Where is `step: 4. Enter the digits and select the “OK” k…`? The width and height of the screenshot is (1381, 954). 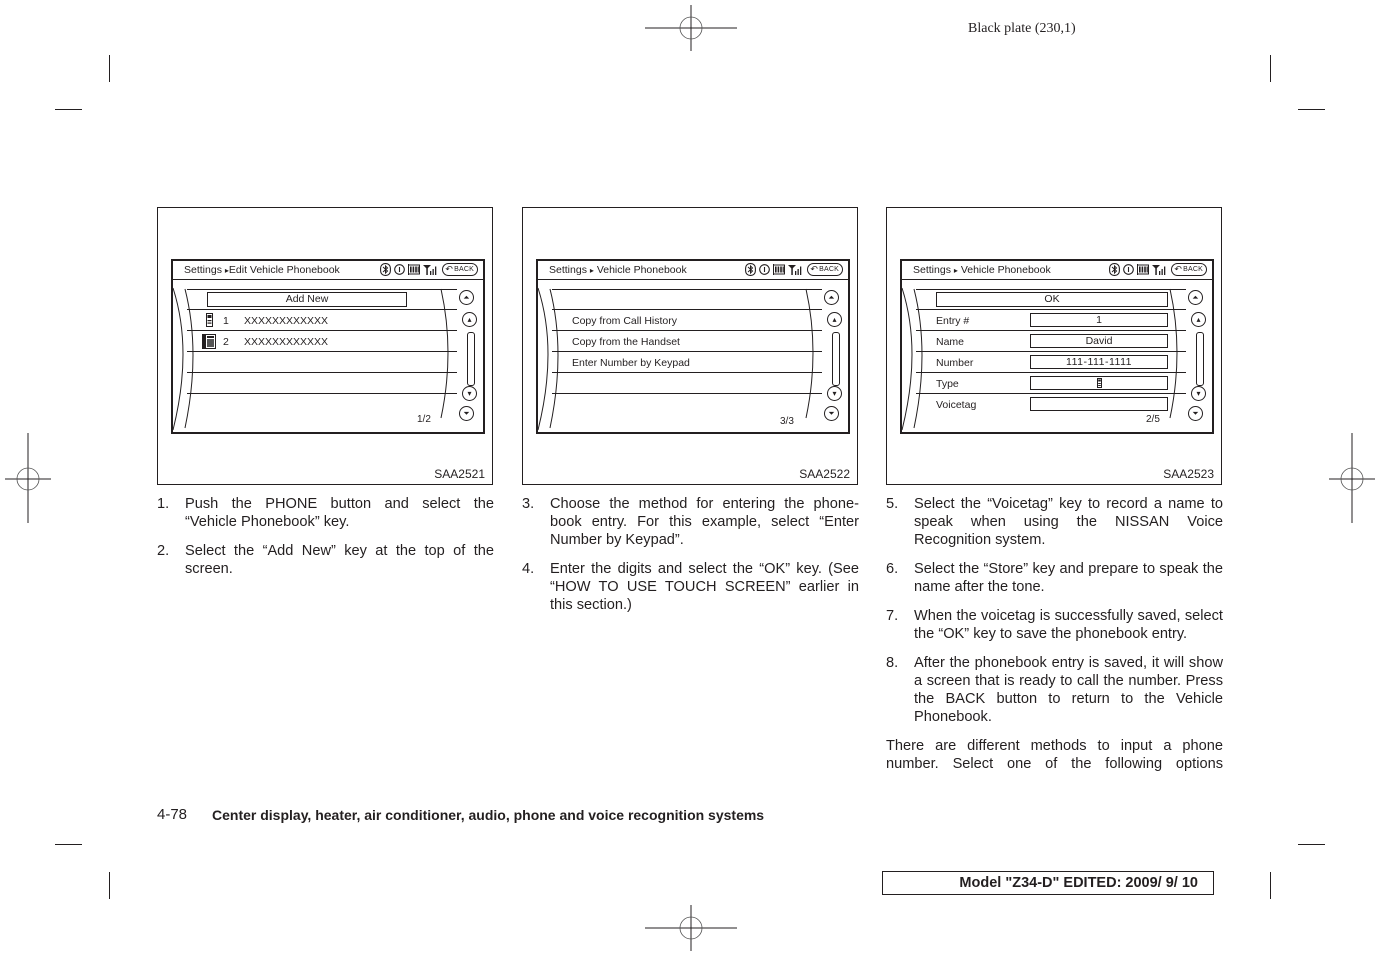
step: 4. Enter the digits and select the “OK” k… is located at coordinates (690, 587).